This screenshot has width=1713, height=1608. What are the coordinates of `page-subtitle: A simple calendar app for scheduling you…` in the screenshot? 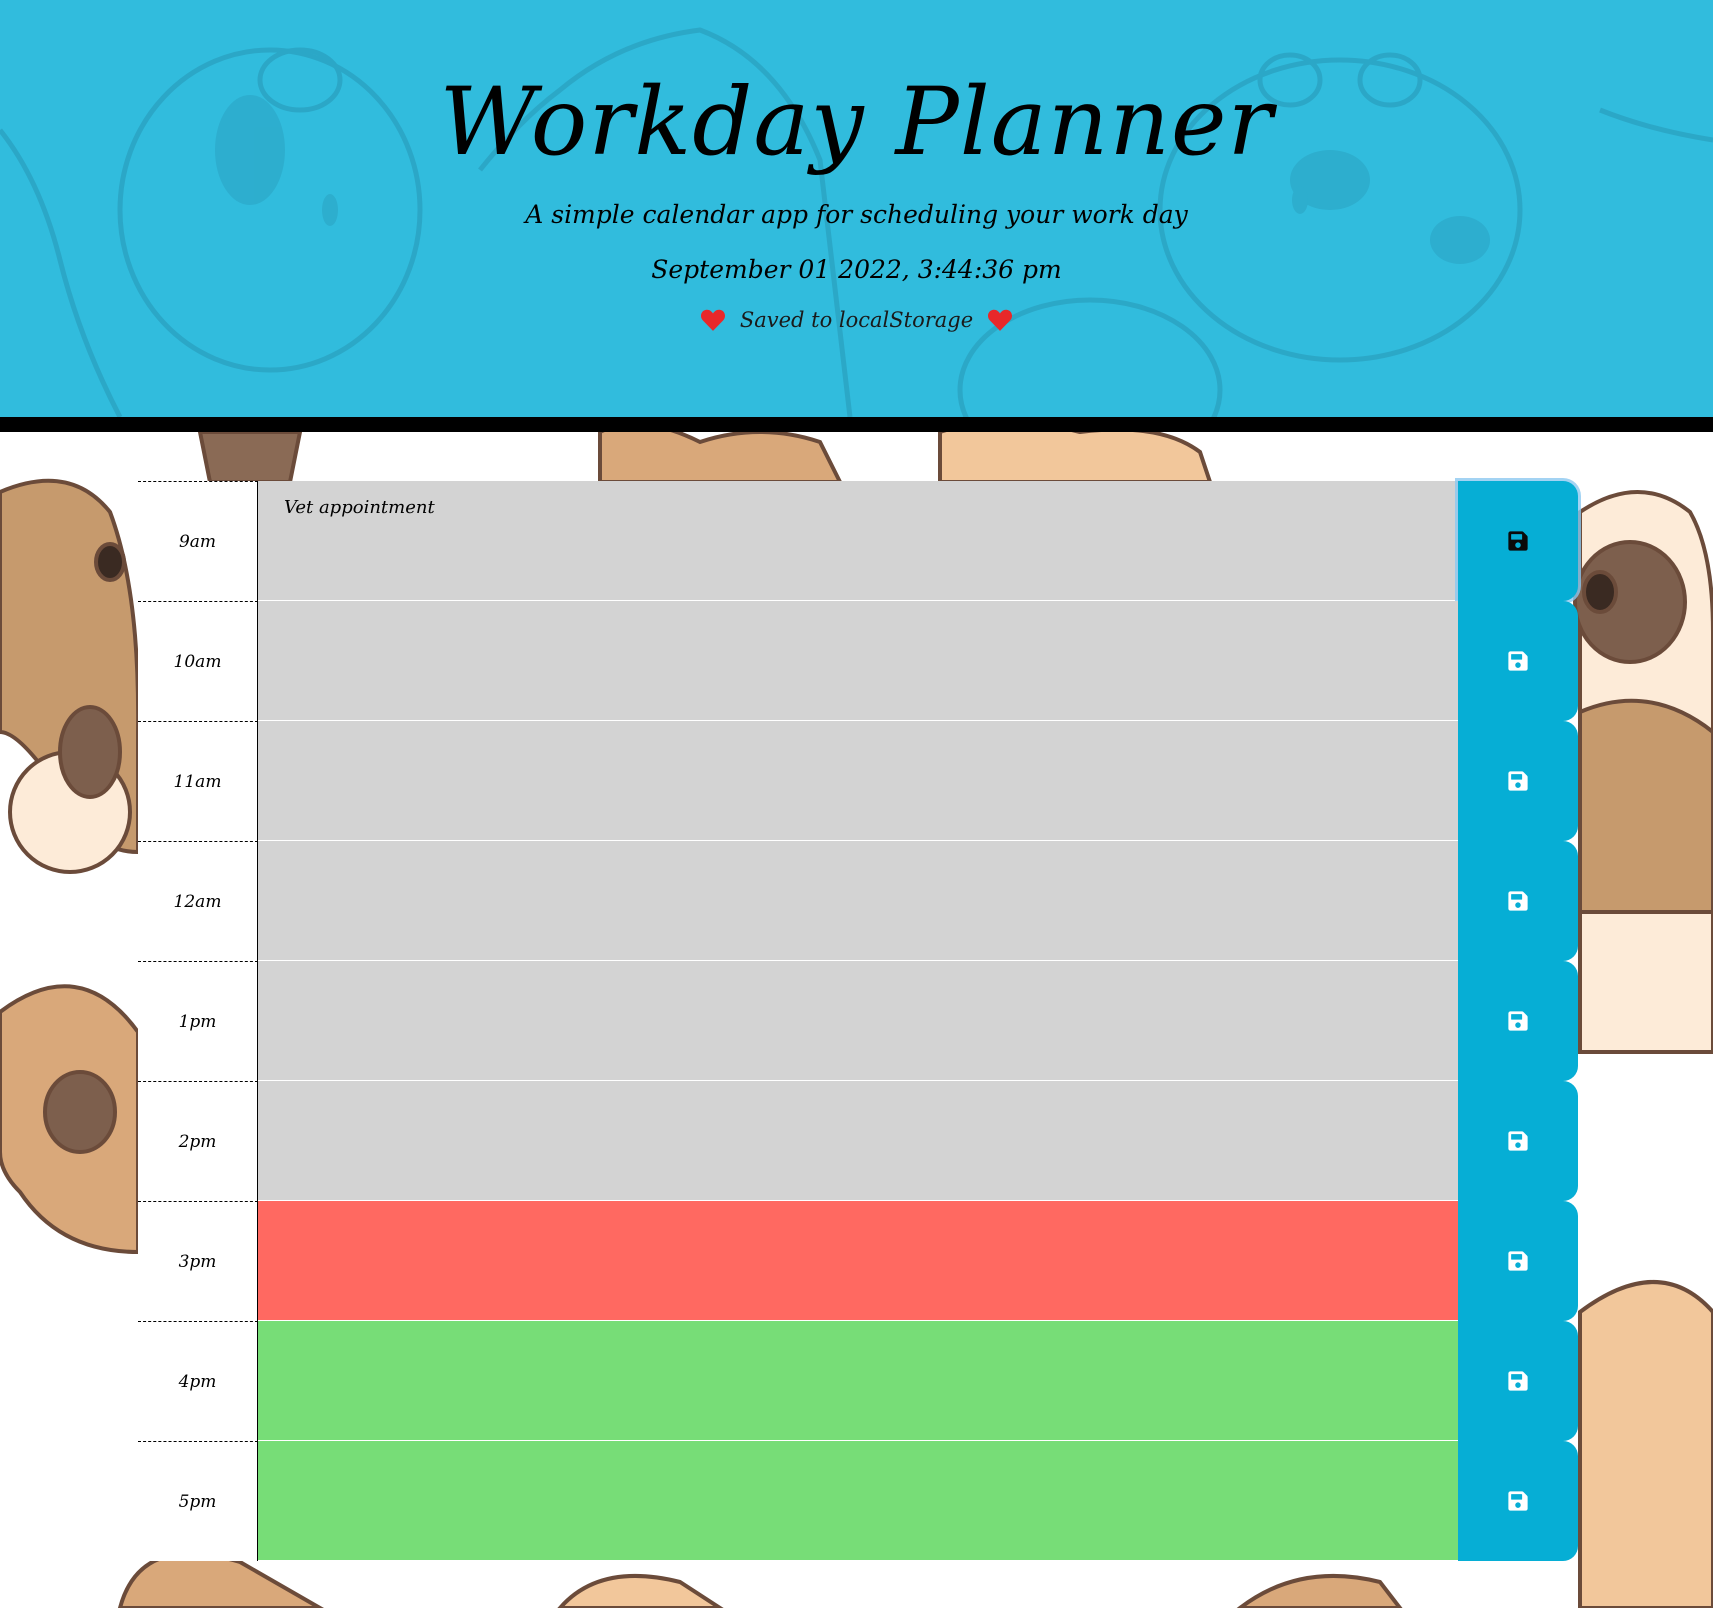 It's located at (856, 214).